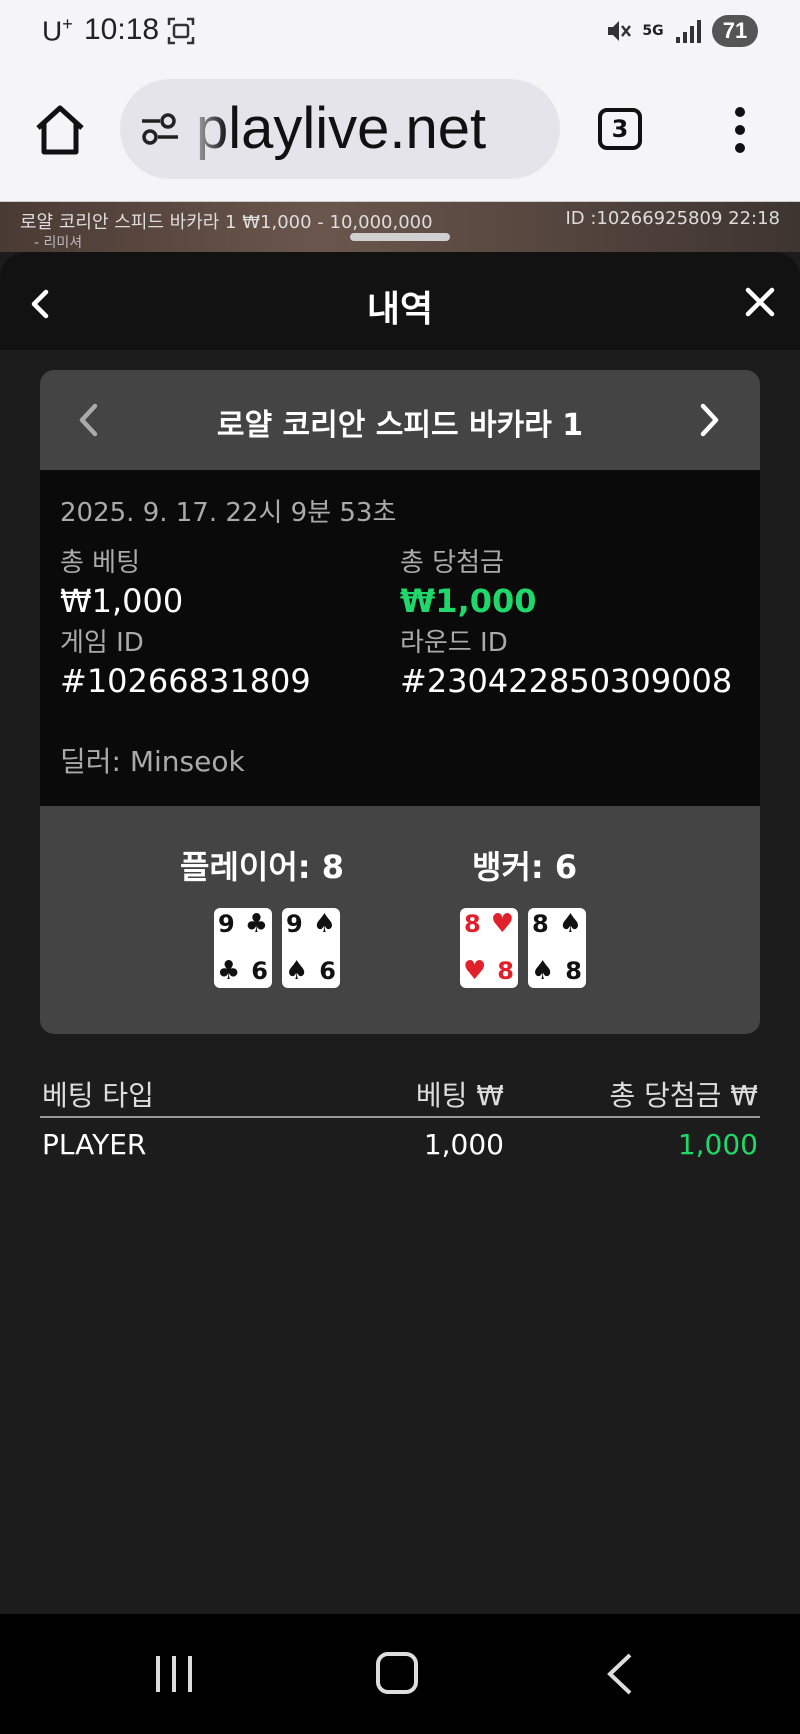 The height and width of the screenshot is (1734, 800). What do you see at coordinates (181, 31) in the screenshot?
I see `screenshot-icon` at bounding box center [181, 31].